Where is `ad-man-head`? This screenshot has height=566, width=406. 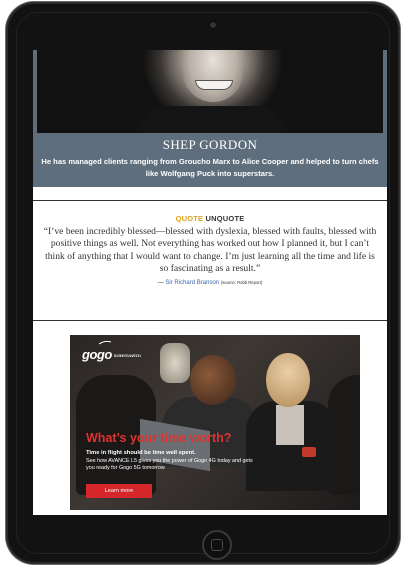
ad-man-head is located at coordinates (213, 380).